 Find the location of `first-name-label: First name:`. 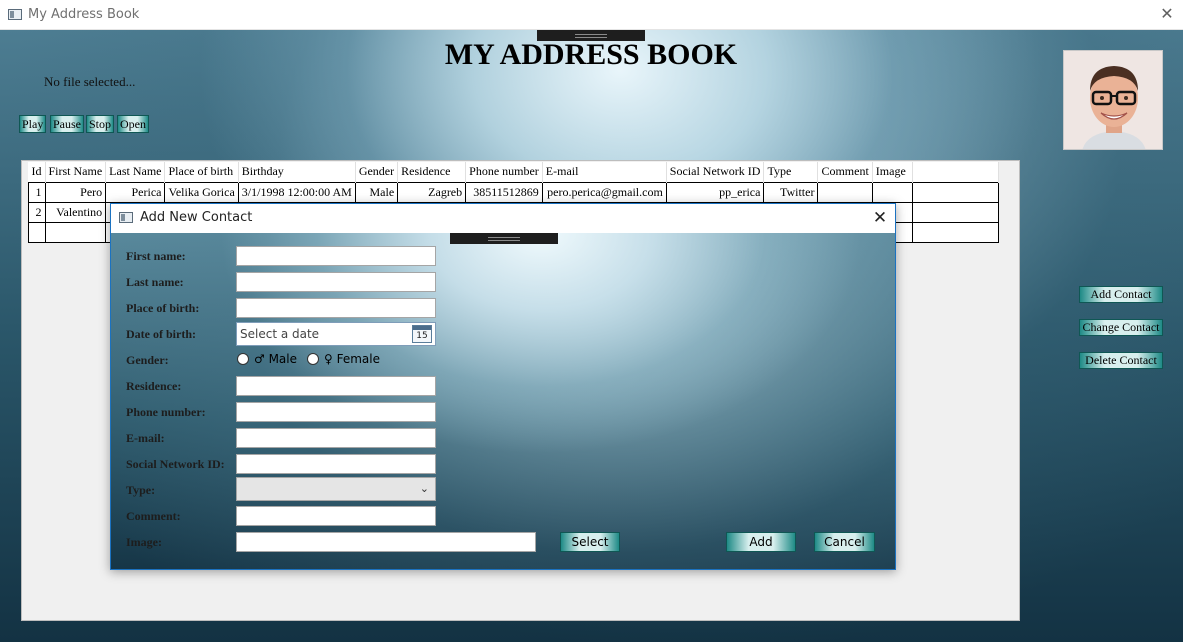

first-name-label: First name: is located at coordinates (156, 256).